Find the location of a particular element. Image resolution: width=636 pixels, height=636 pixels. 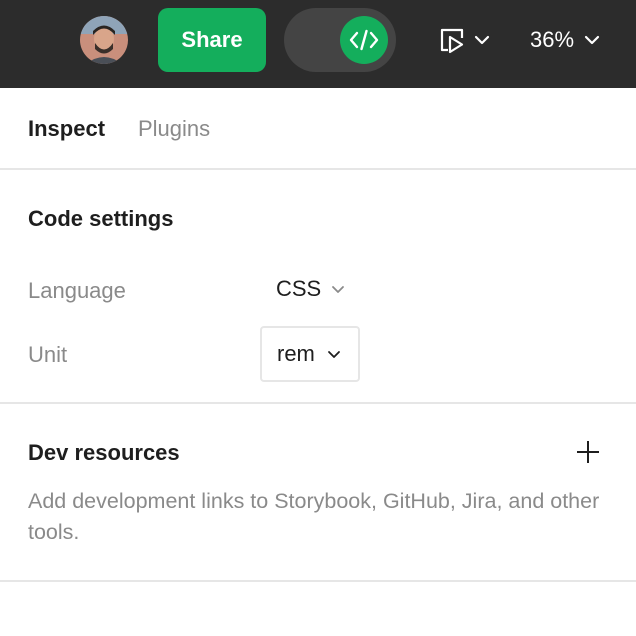

language-label: Language is located at coordinates (77, 290).